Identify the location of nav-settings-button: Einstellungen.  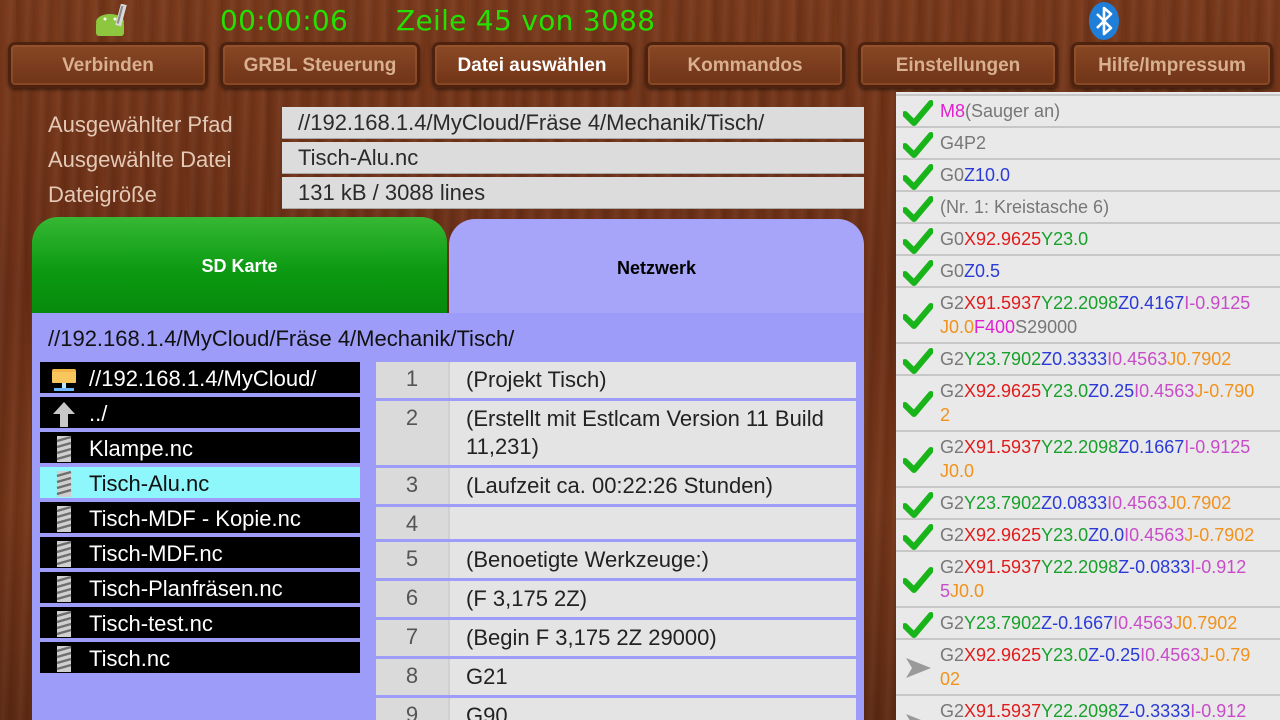
(958, 65).